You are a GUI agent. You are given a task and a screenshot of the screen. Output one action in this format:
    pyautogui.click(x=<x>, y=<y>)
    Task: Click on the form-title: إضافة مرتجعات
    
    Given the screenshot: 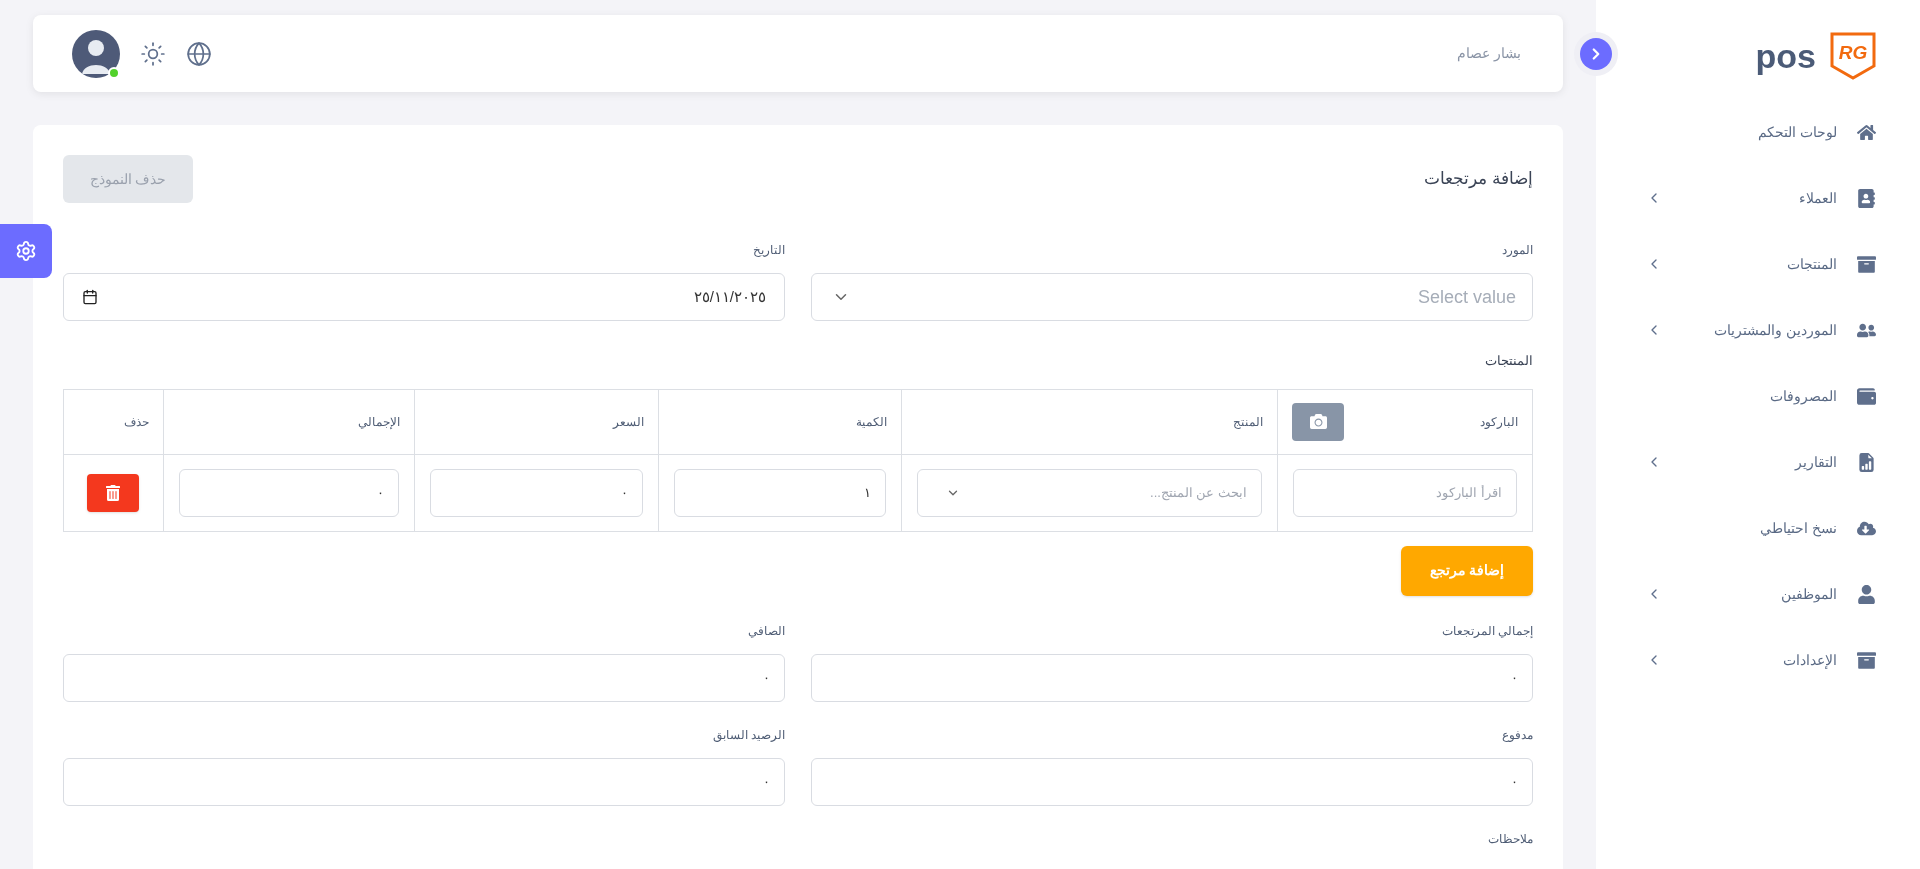 What is the action you would take?
    pyautogui.click(x=1478, y=179)
    